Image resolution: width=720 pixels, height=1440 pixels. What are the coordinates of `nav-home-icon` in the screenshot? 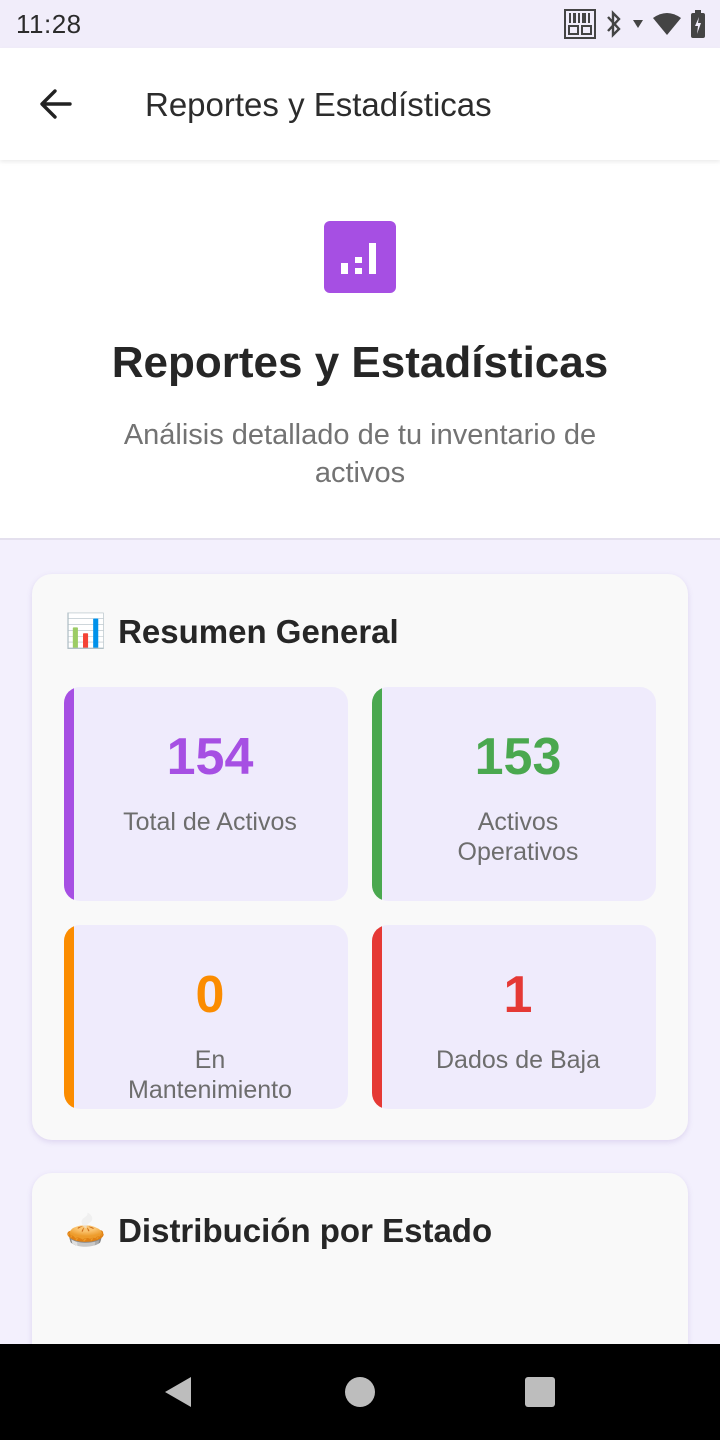 It's located at (360, 1392).